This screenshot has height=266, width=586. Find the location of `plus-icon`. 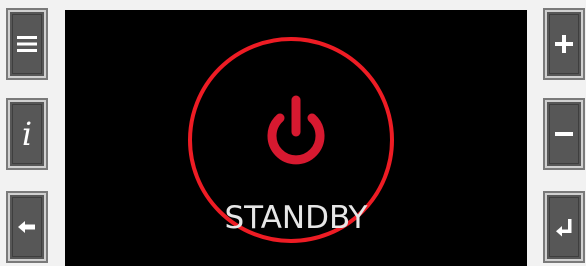

plus-icon is located at coordinates (564, 44).